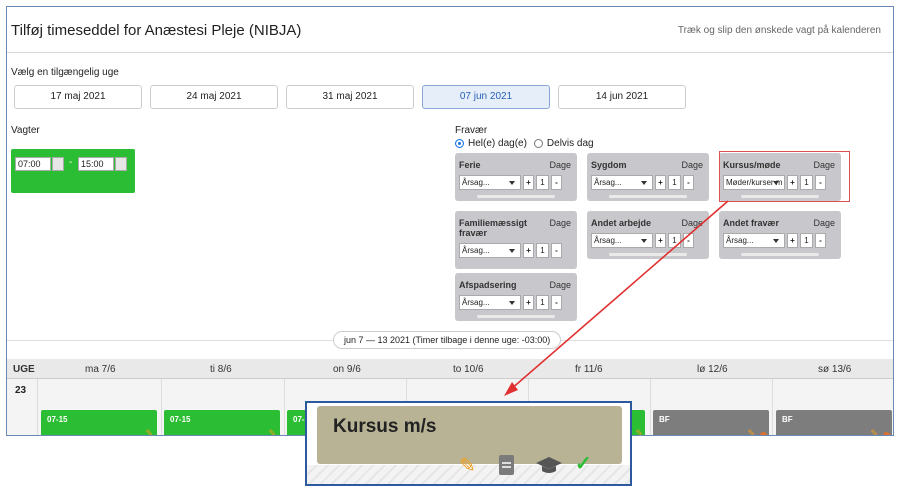 The image size is (900, 486). What do you see at coordinates (549, 468) in the screenshot?
I see `graduation-cap-icon` at bounding box center [549, 468].